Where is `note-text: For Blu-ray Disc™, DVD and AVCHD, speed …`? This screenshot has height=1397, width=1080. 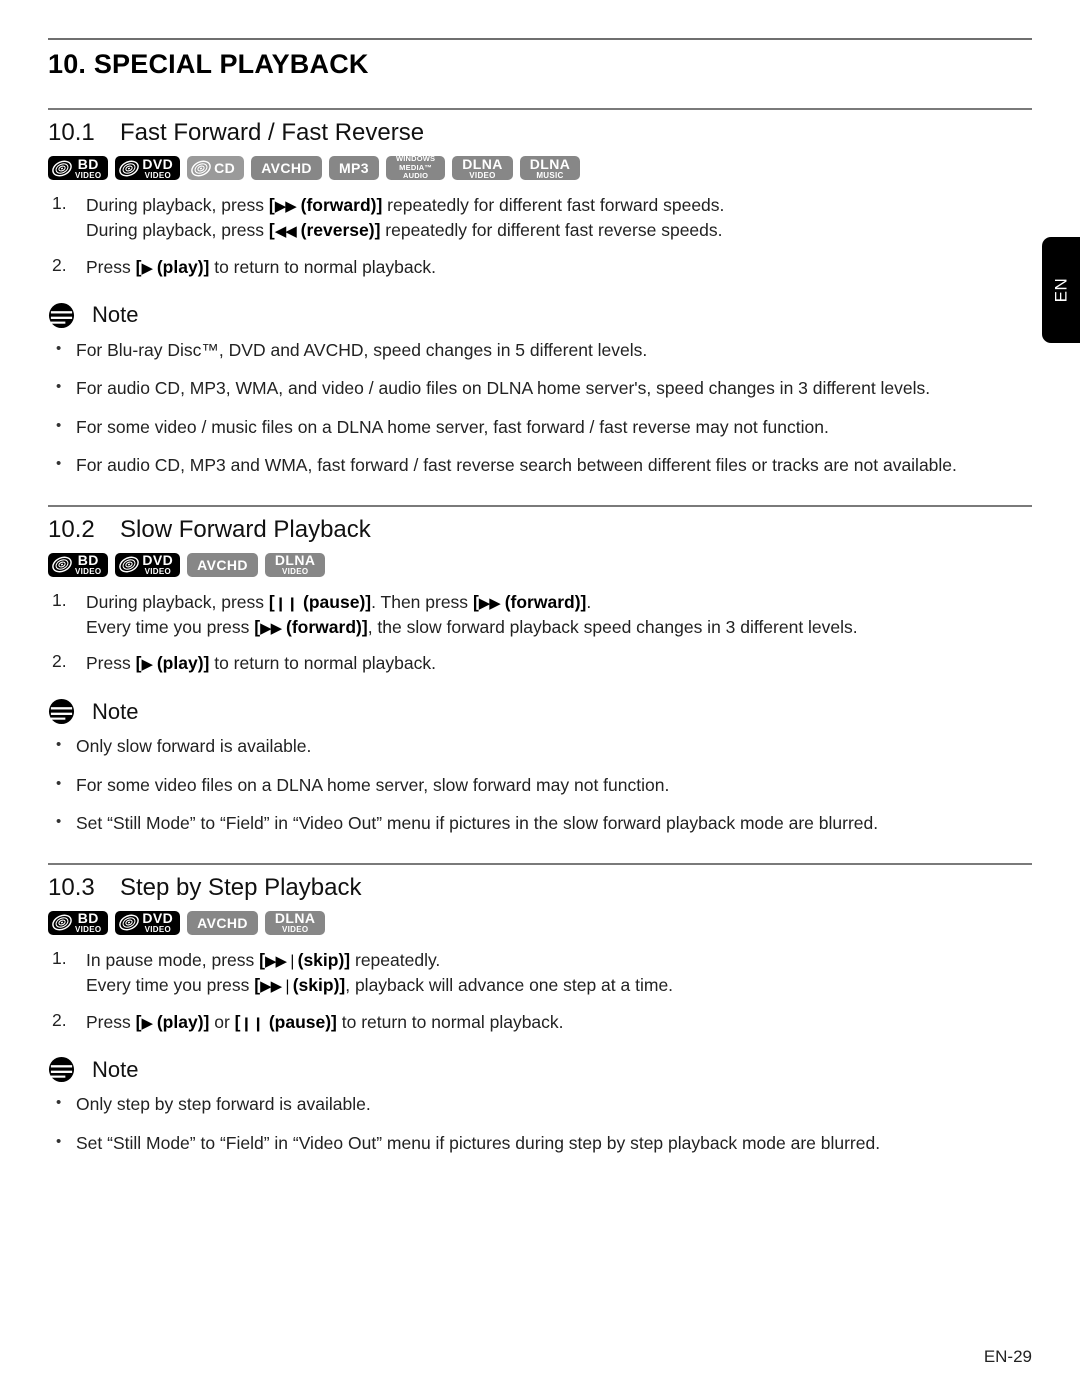 note-text: For Blu-ray Disc™, DVD and AVCHD, speed … is located at coordinates (362, 349).